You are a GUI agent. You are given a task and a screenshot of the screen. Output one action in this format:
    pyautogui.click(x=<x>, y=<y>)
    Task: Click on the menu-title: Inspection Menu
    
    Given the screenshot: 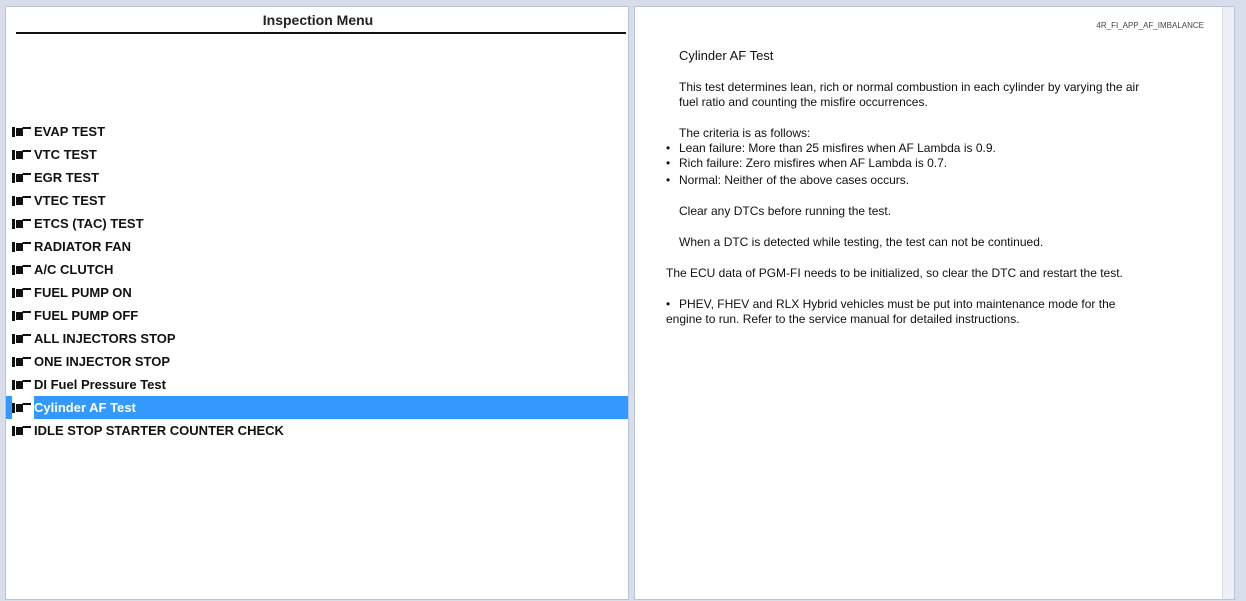 What is the action you would take?
    pyautogui.click(x=318, y=20)
    